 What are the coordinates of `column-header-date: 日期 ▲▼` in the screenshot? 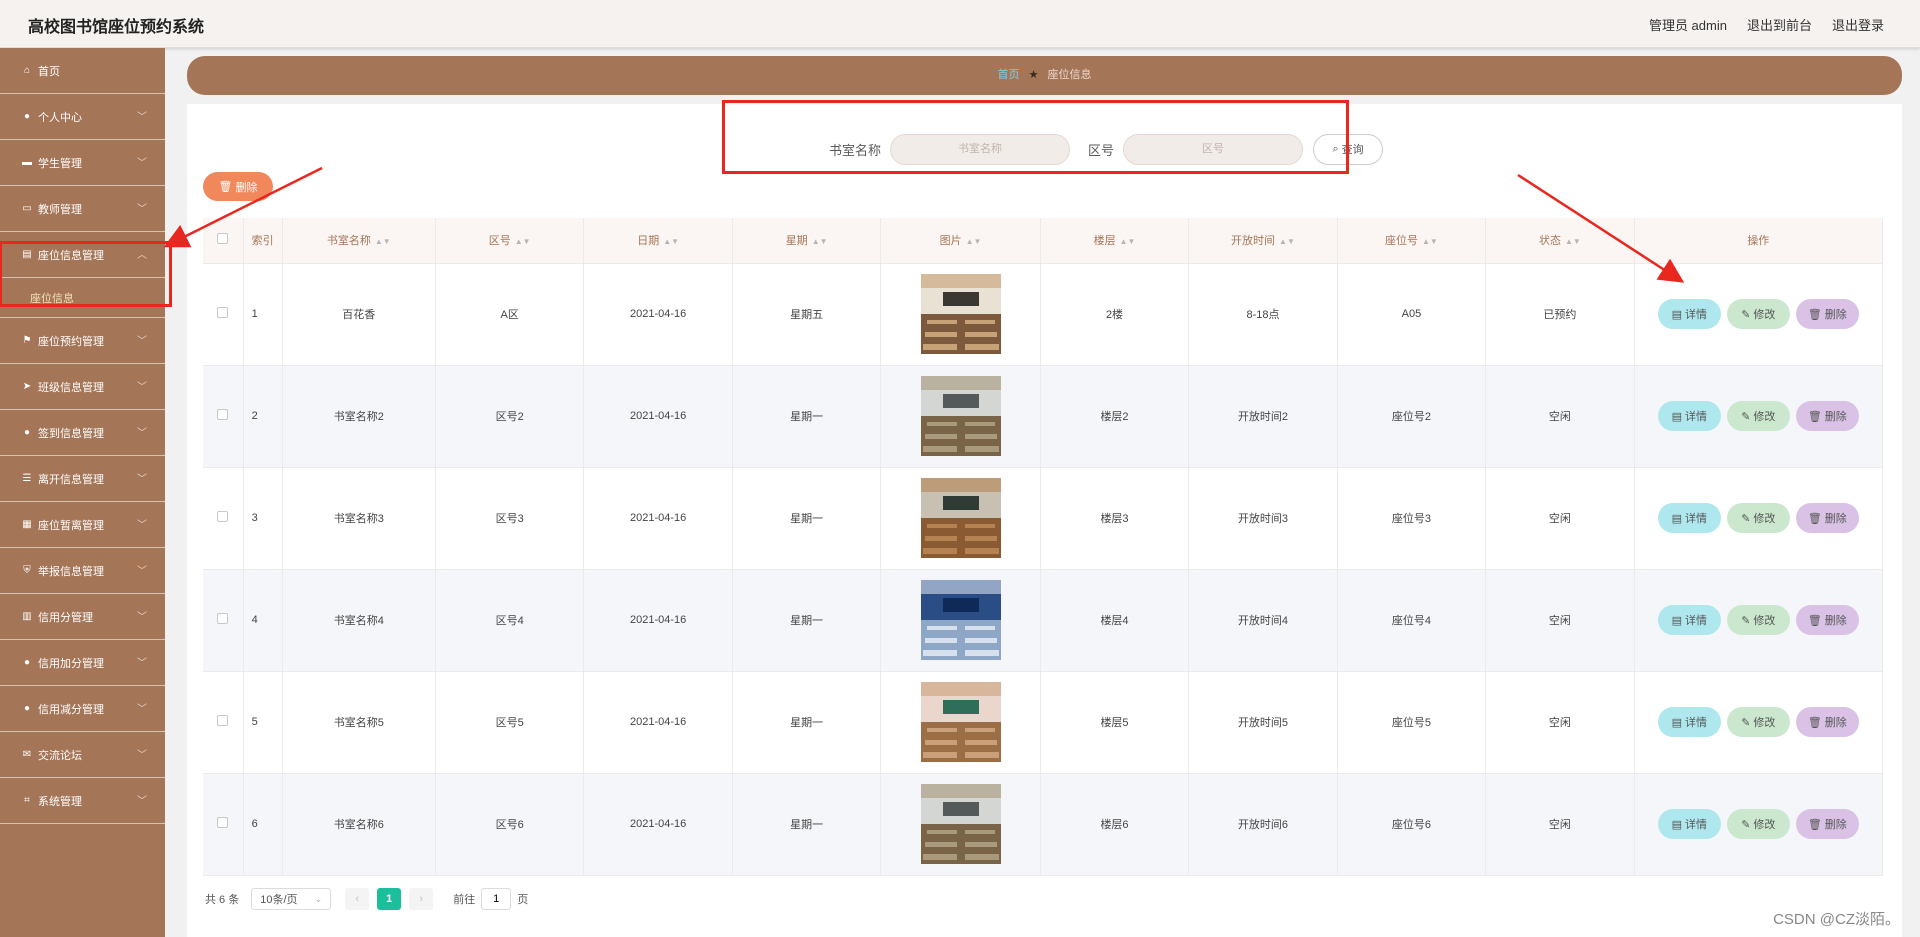 It's located at (658, 241).